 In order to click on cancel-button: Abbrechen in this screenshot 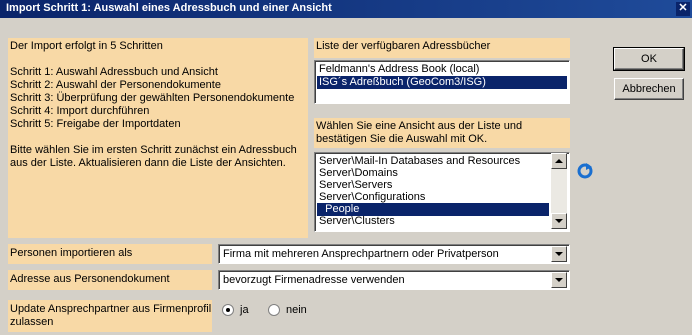, I will do `click(649, 89)`.